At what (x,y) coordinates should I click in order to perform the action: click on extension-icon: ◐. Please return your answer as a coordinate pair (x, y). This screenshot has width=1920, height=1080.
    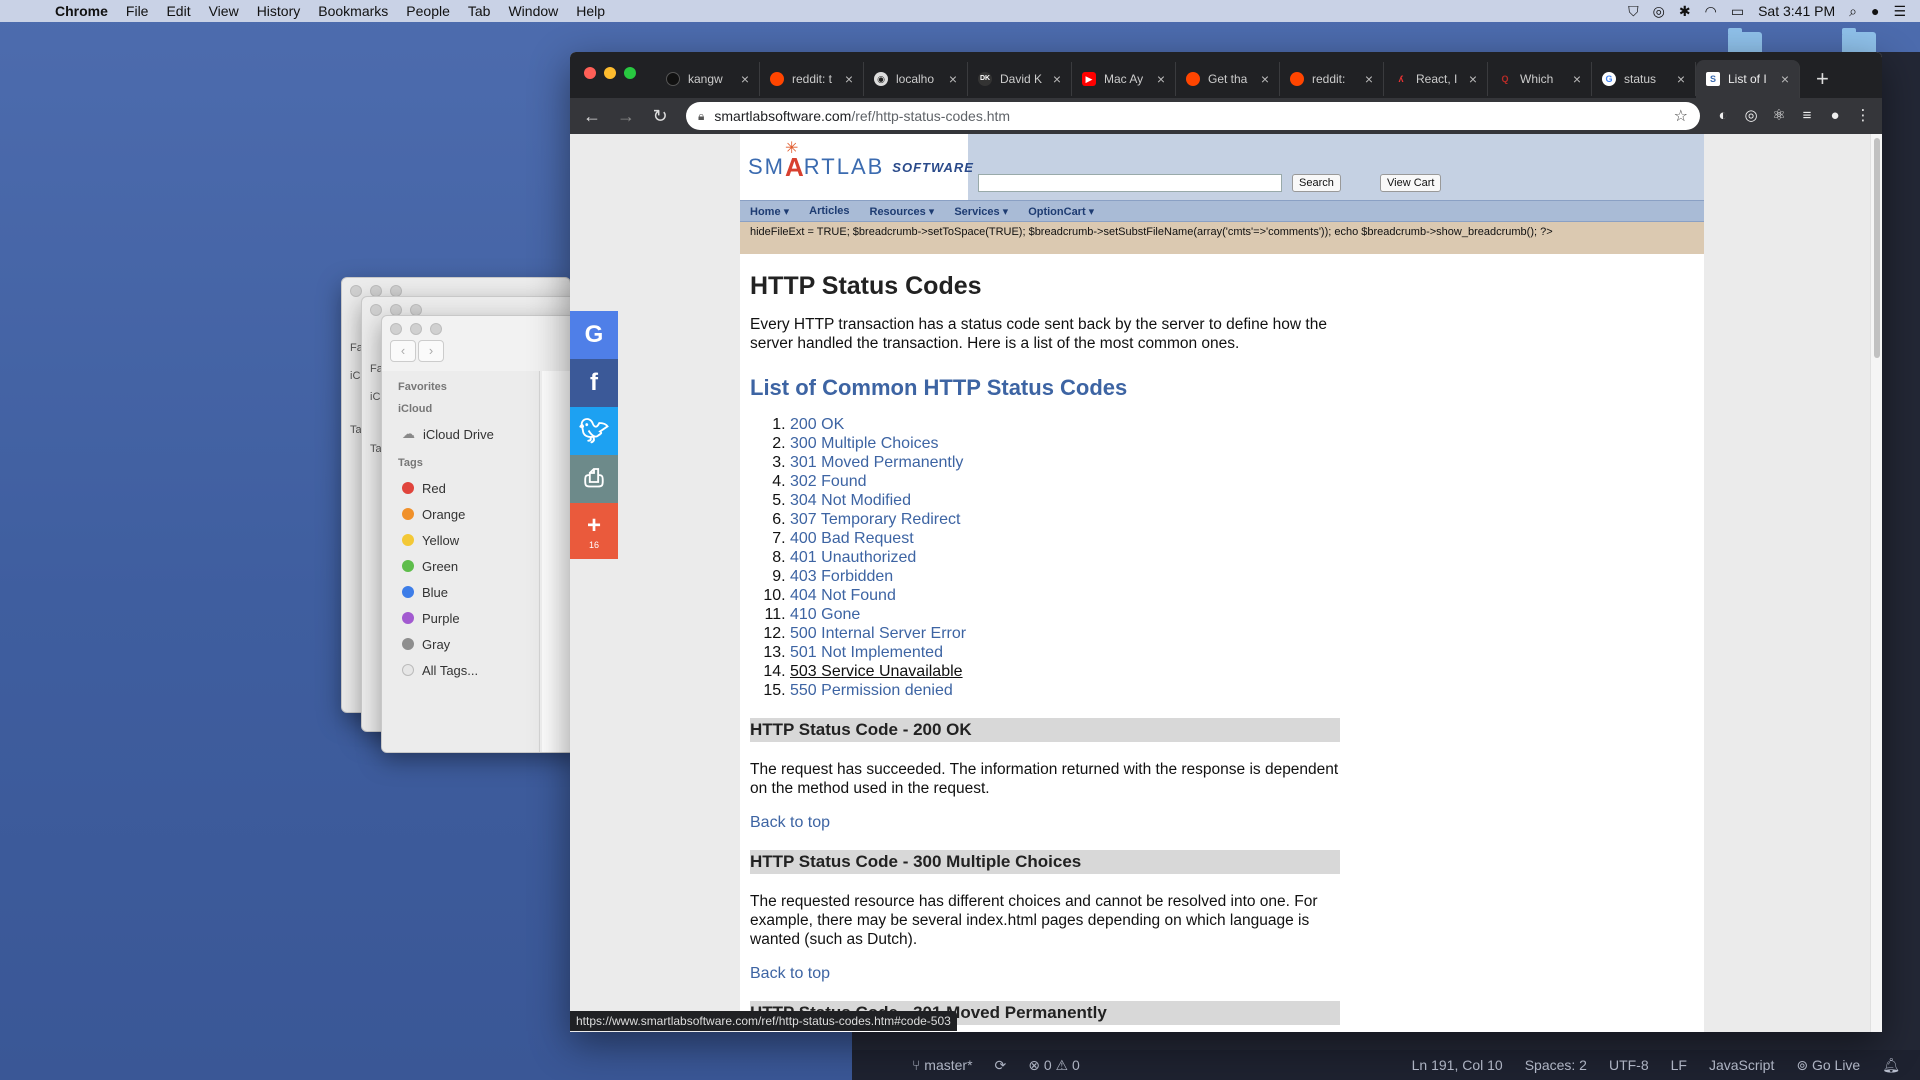
    Looking at the image, I should click on (1723, 116).